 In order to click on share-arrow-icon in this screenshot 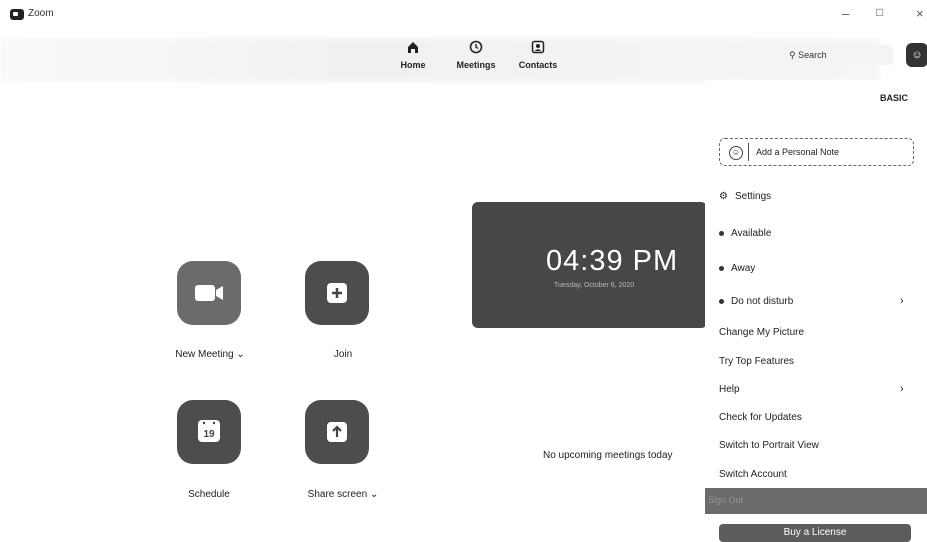, I will do `click(337, 432)`.